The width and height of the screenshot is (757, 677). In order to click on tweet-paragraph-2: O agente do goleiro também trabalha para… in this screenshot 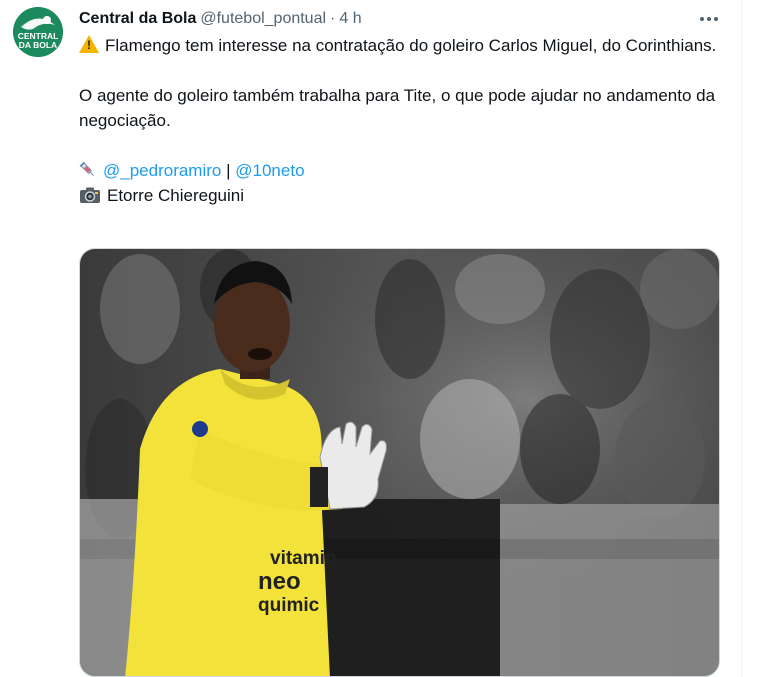, I will do `click(397, 108)`.